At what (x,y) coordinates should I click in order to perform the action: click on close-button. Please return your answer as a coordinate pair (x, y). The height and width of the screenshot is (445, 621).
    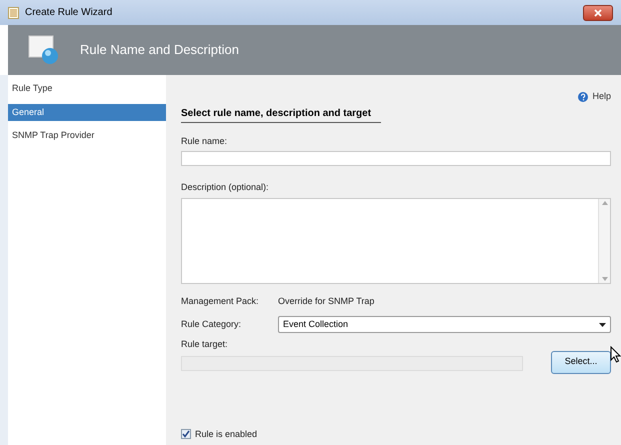
    Looking at the image, I should click on (598, 12).